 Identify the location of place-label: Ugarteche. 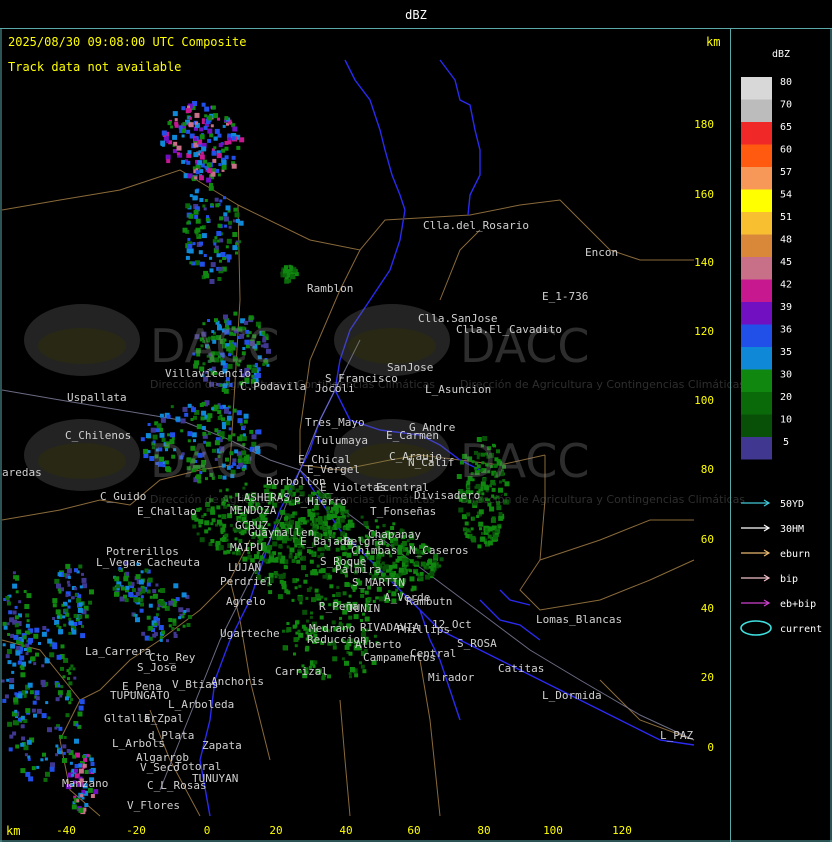
(250, 633).